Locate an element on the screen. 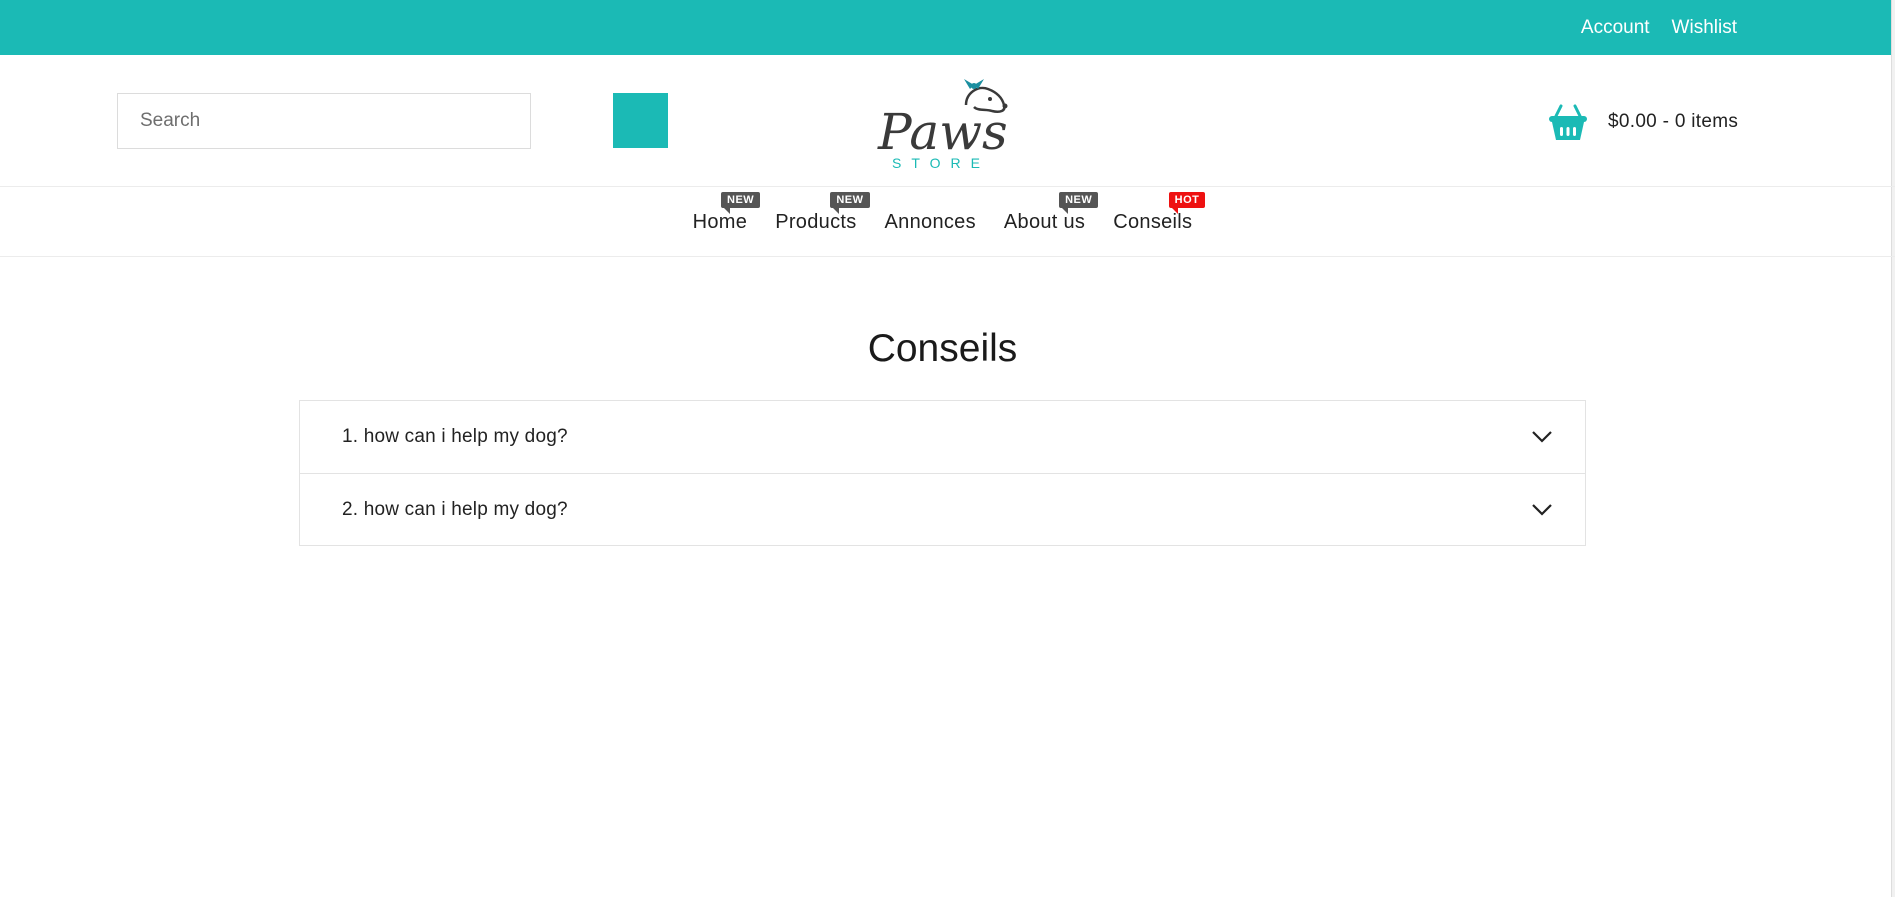 This screenshot has width=1895, height=897. hot-badge: HOT is located at coordinates (1187, 203).